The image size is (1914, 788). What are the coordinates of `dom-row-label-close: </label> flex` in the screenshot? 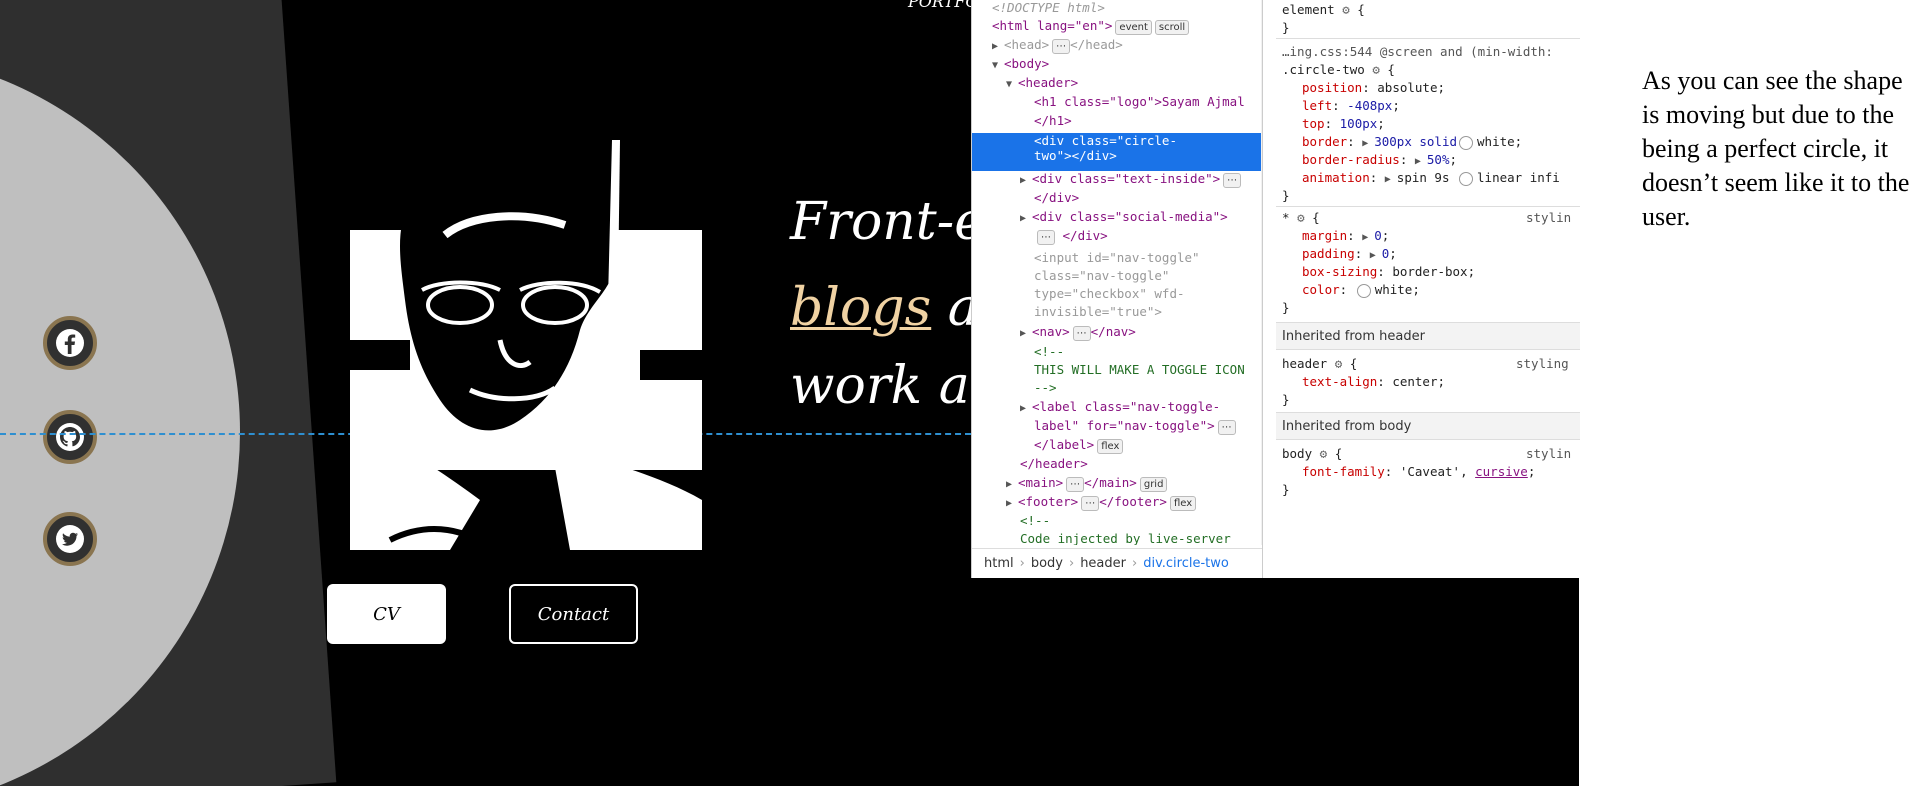 It's located at (1117, 445).